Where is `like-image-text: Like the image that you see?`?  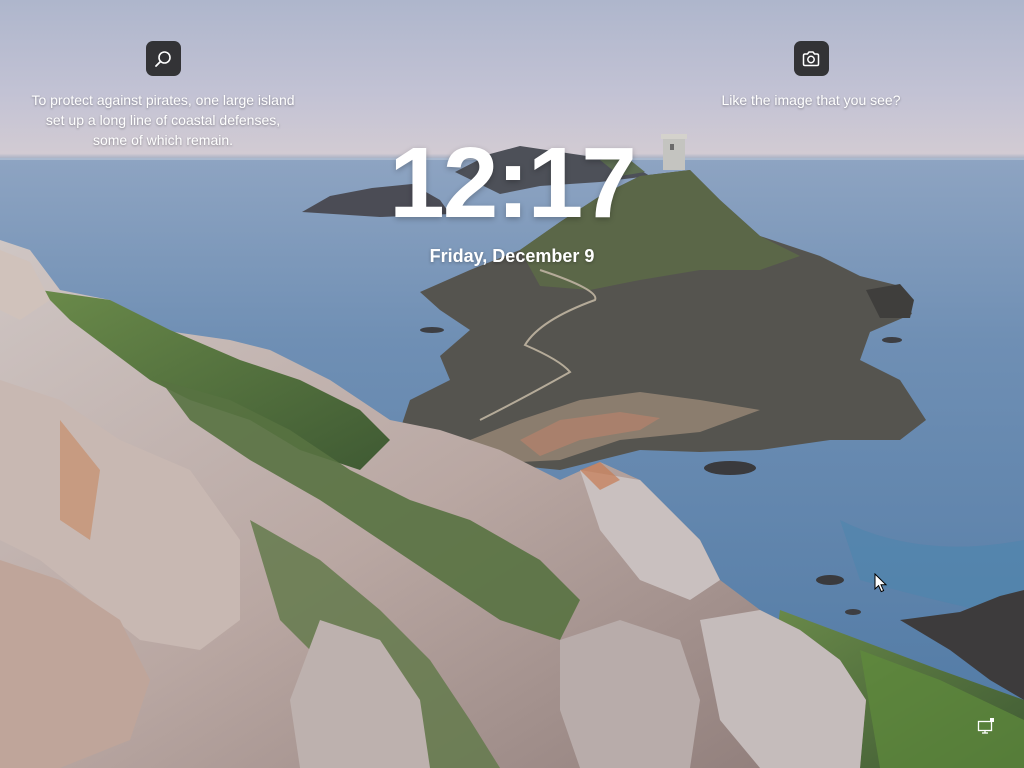
like-image-text: Like the image that you see? is located at coordinates (811, 100).